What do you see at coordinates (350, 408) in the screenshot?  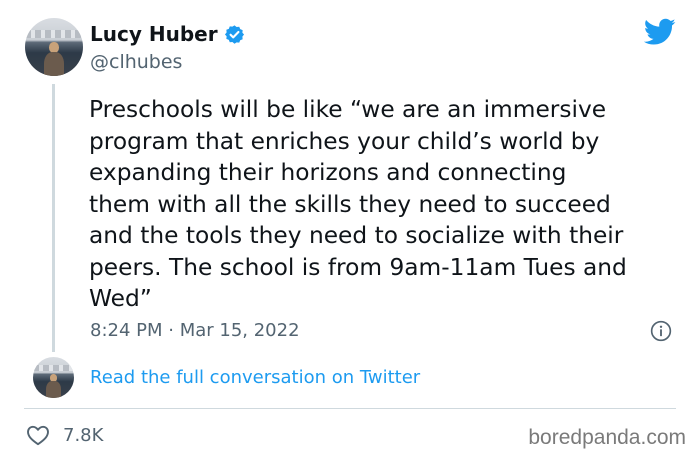 I see `divider` at bounding box center [350, 408].